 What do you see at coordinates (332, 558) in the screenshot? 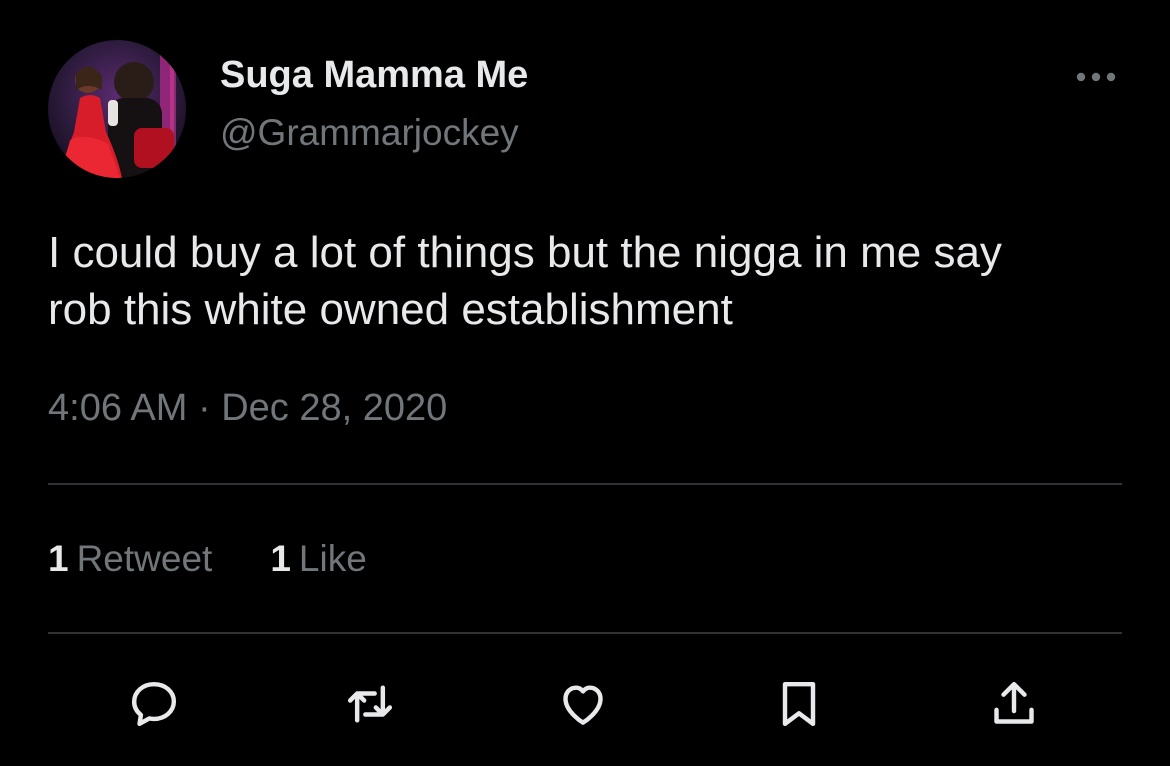
I see `like-label: Like` at bounding box center [332, 558].